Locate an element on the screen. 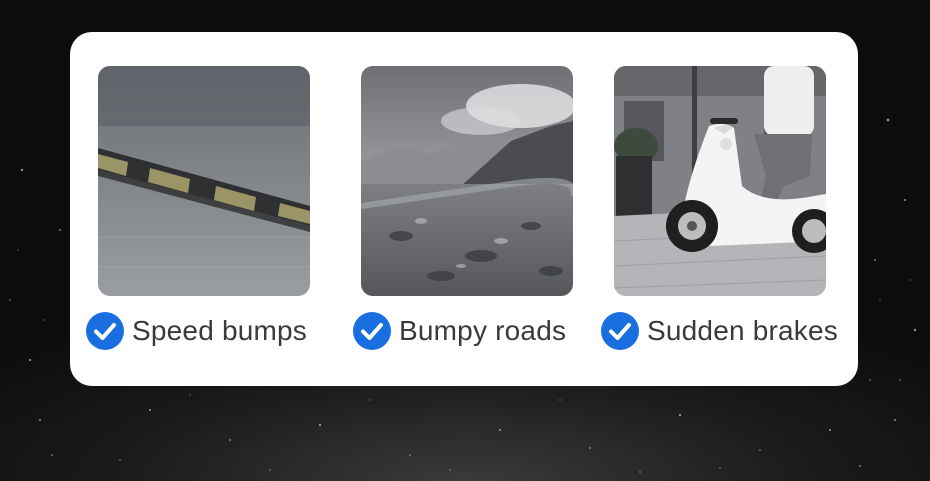 The width and height of the screenshot is (930, 481). rocky-road-photo is located at coordinates (467, 181).